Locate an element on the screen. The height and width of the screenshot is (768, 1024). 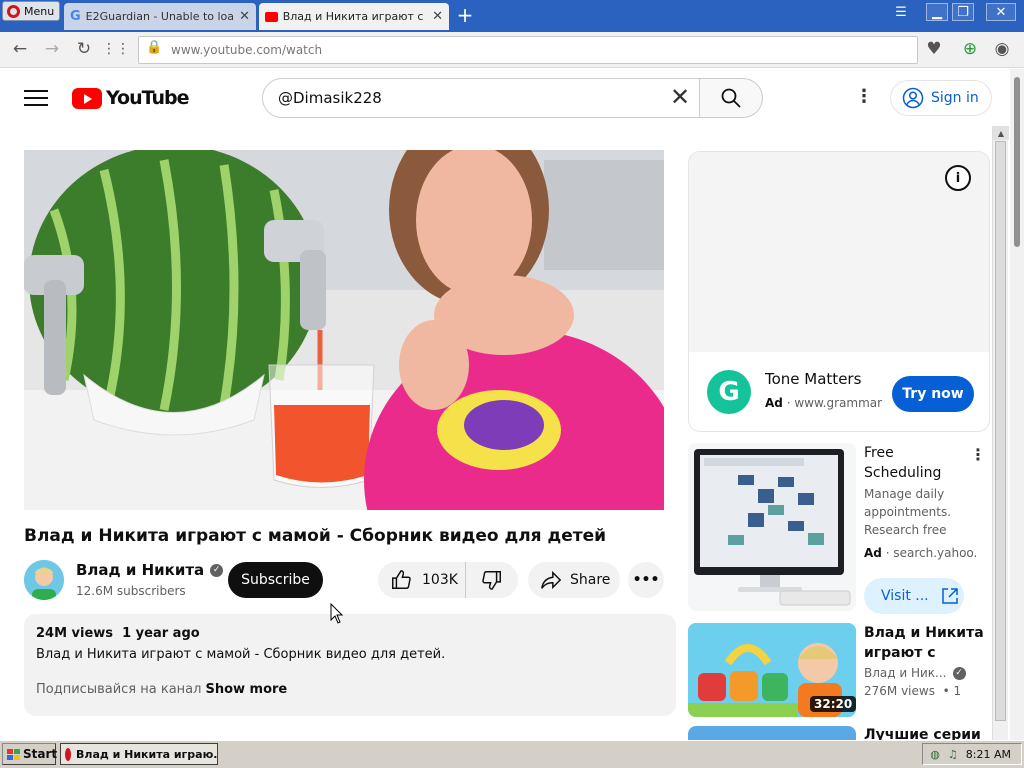
sign-in-label: Sign in is located at coordinates (955, 98).